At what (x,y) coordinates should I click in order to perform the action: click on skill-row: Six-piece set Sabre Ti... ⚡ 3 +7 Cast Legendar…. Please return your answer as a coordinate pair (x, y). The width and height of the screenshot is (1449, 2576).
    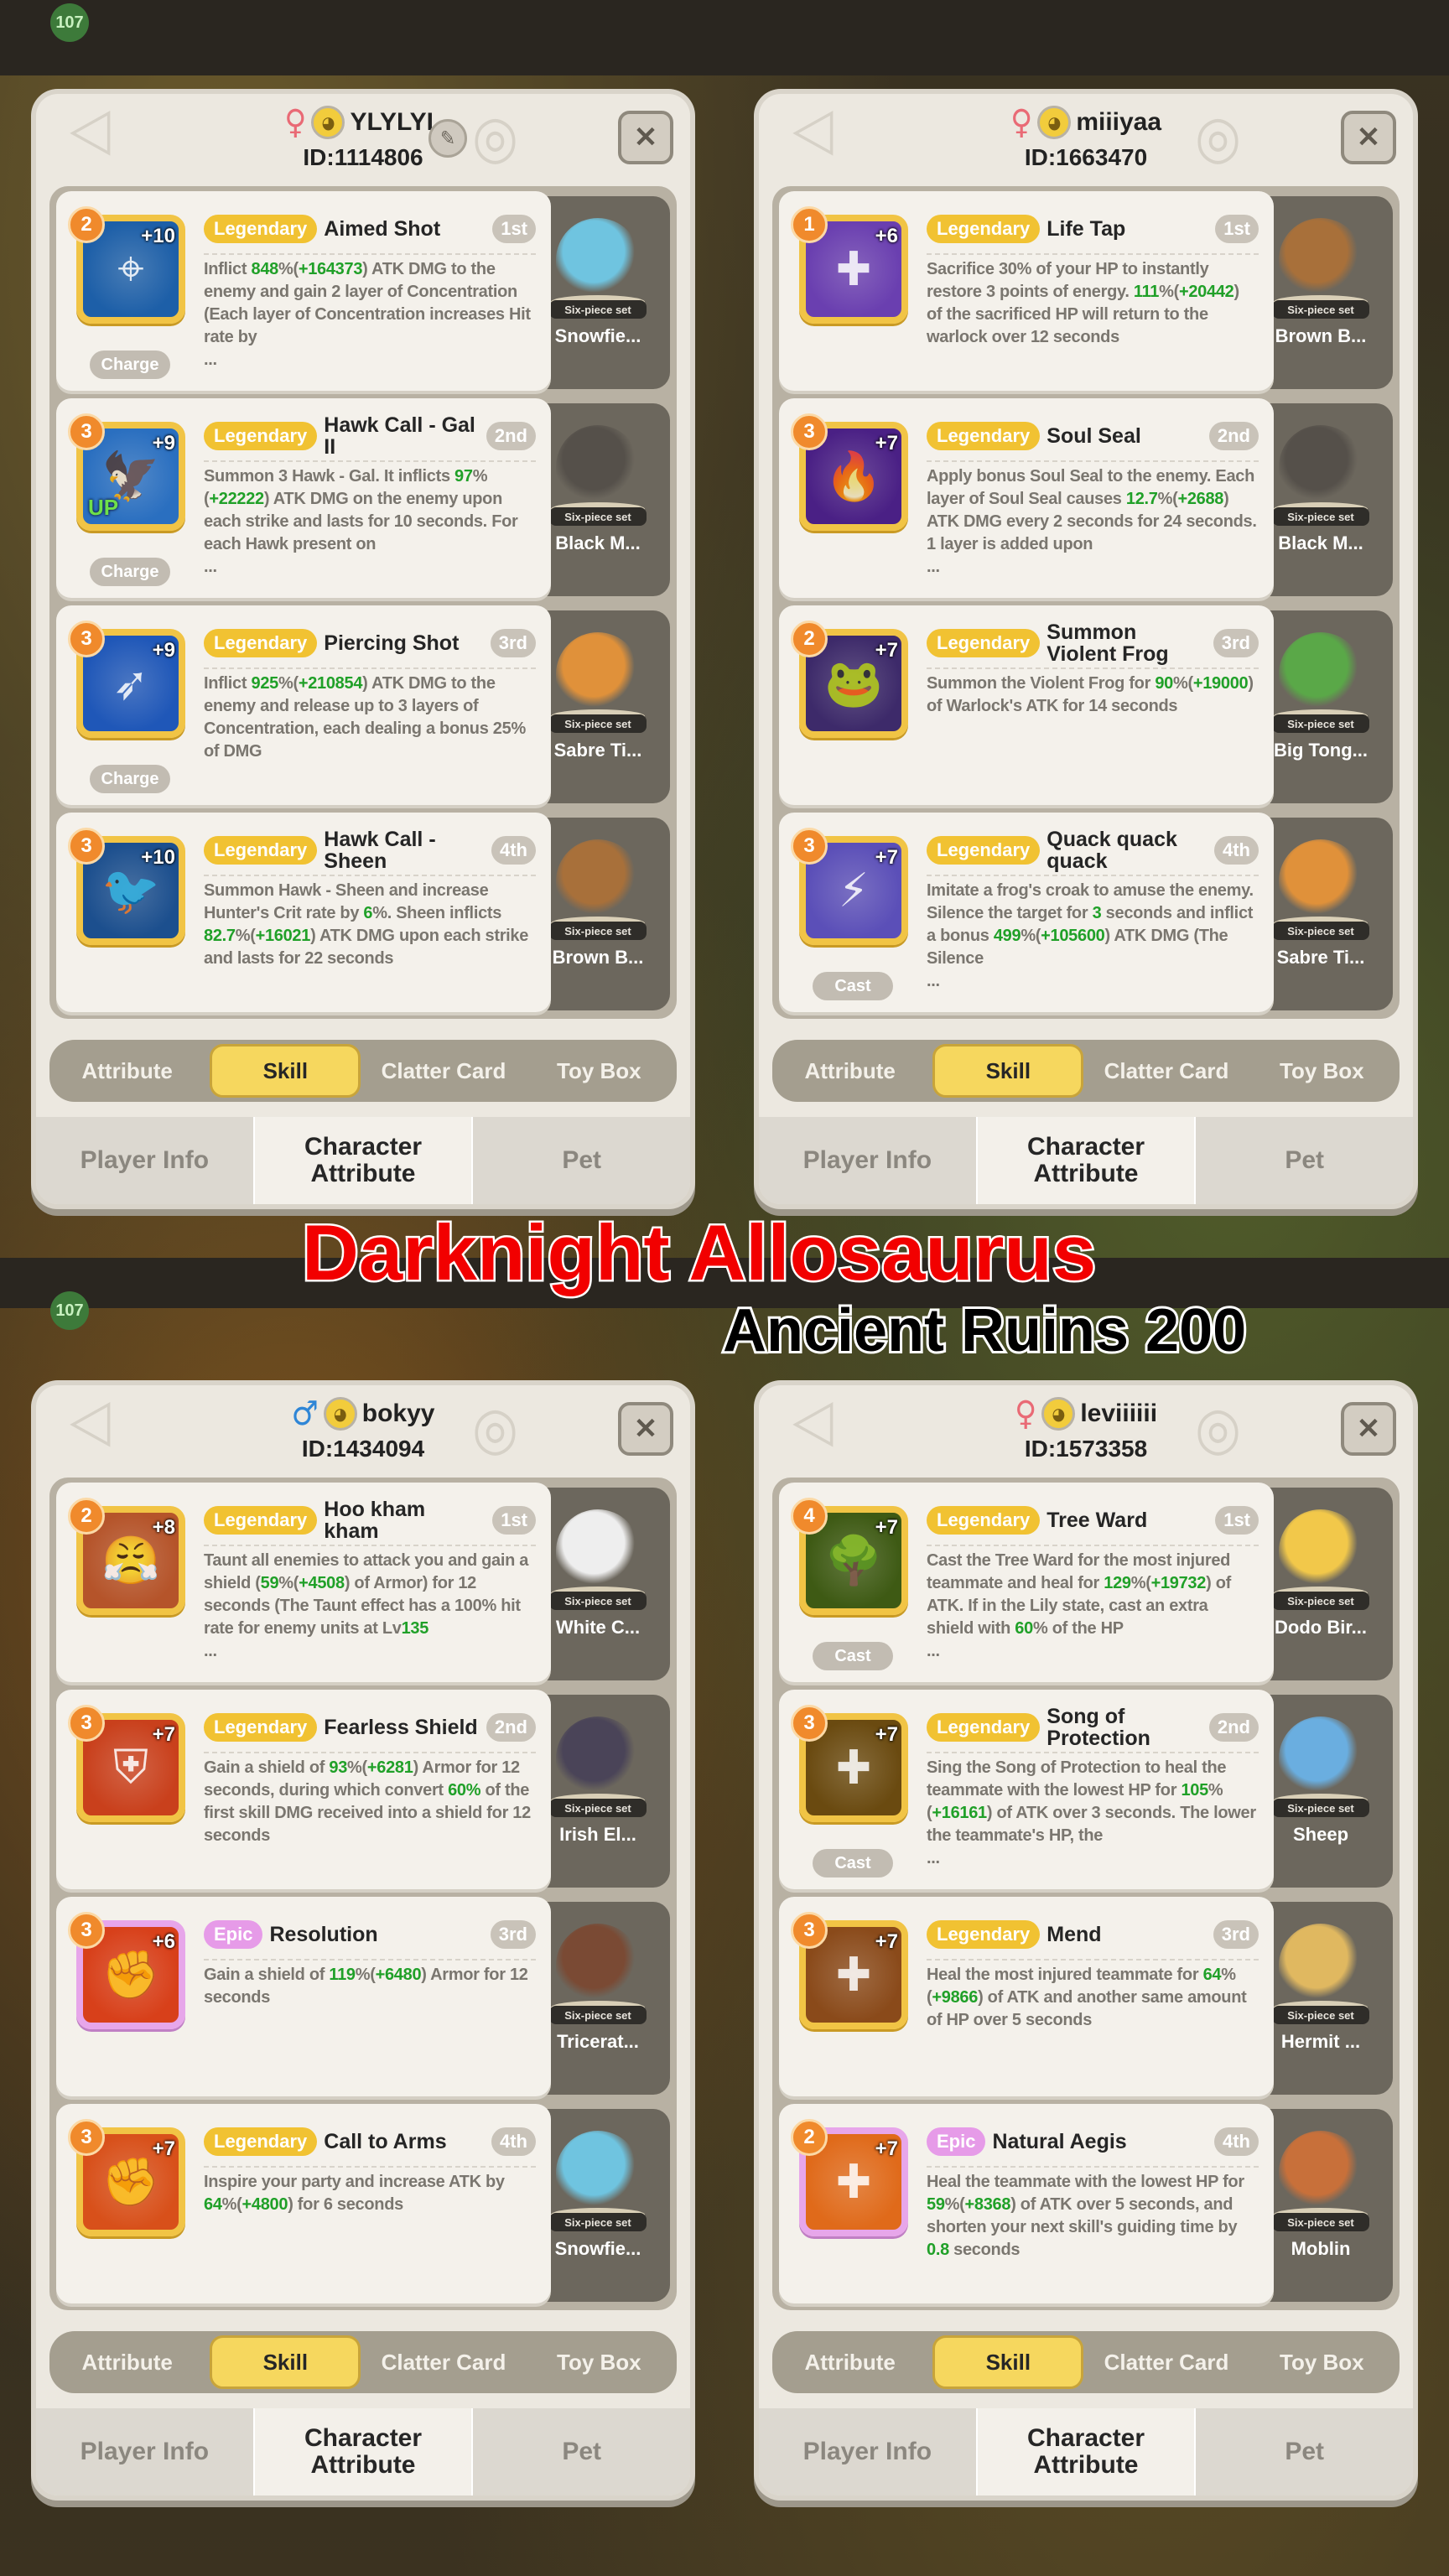
    Looking at the image, I should click on (1086, 913).